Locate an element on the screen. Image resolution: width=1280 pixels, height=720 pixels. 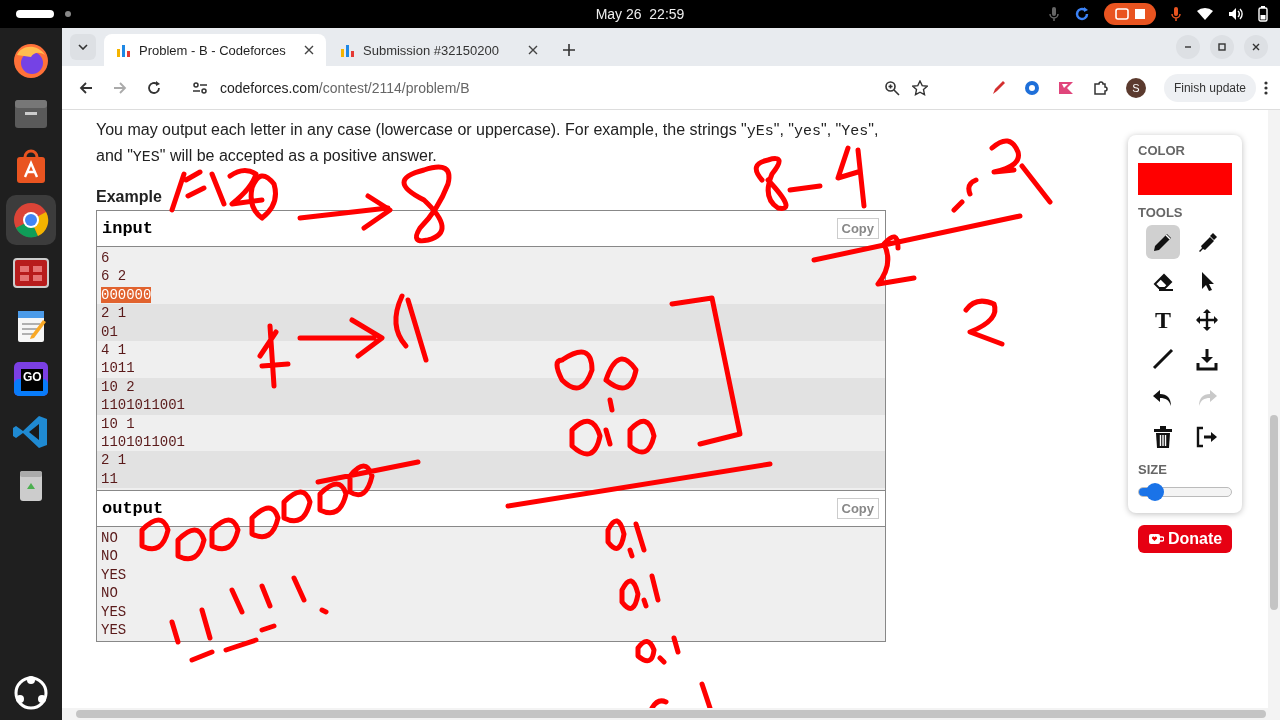
maximize-icon is located at coordinates (1222, 47).